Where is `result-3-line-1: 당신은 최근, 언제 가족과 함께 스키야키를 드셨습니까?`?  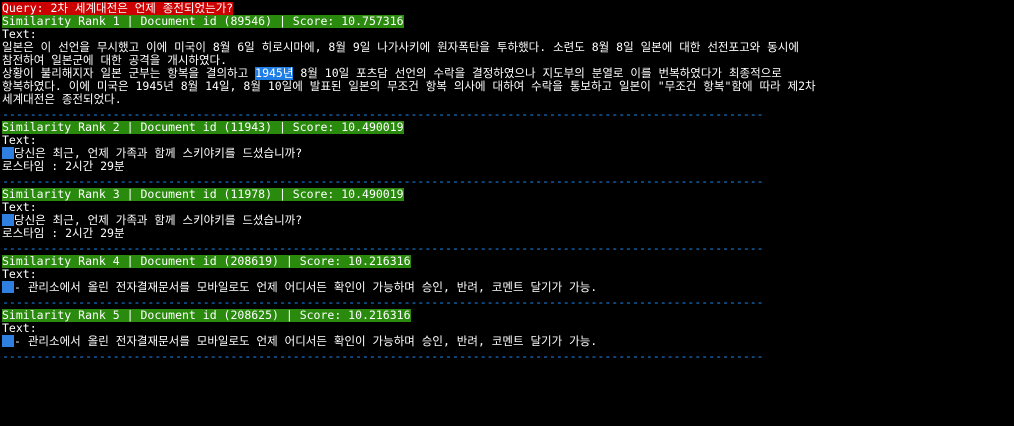
result-3-line-1: 당신은 최근, 언제 가족과 함께 스키야키를 드셨습니까? is located at coordinates (507, 220).